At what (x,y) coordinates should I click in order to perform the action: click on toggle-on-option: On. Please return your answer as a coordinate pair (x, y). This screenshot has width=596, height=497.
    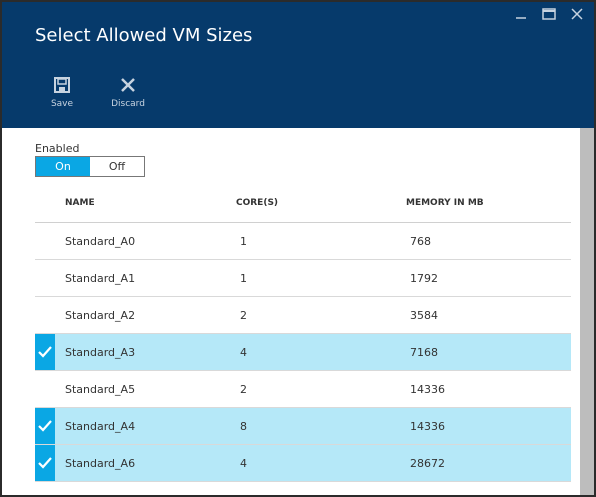
    Looking at the image, I should click on (63, 166).